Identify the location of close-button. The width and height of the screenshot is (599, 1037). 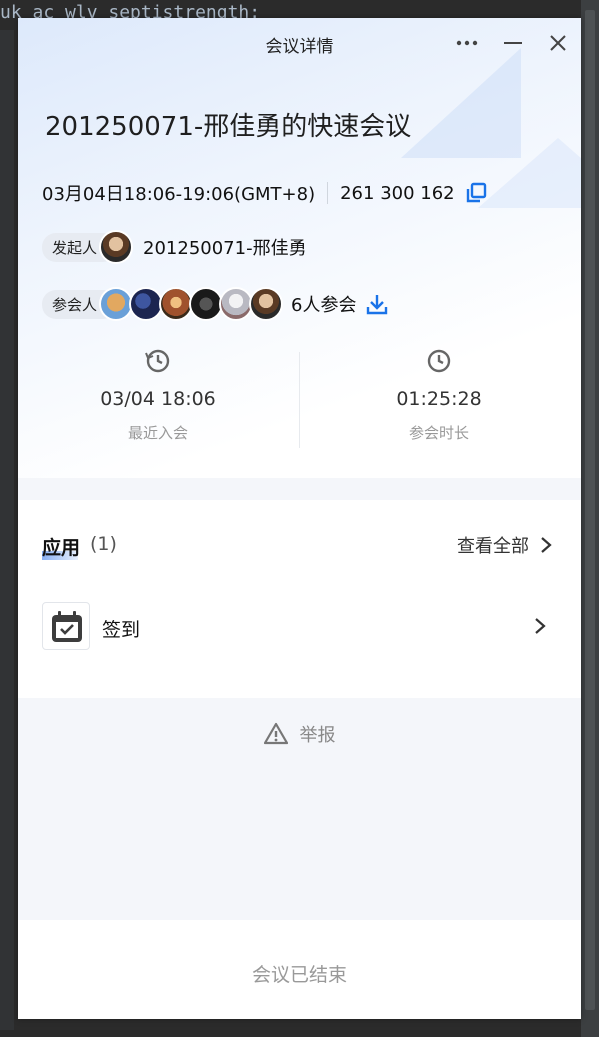
(558, 43).